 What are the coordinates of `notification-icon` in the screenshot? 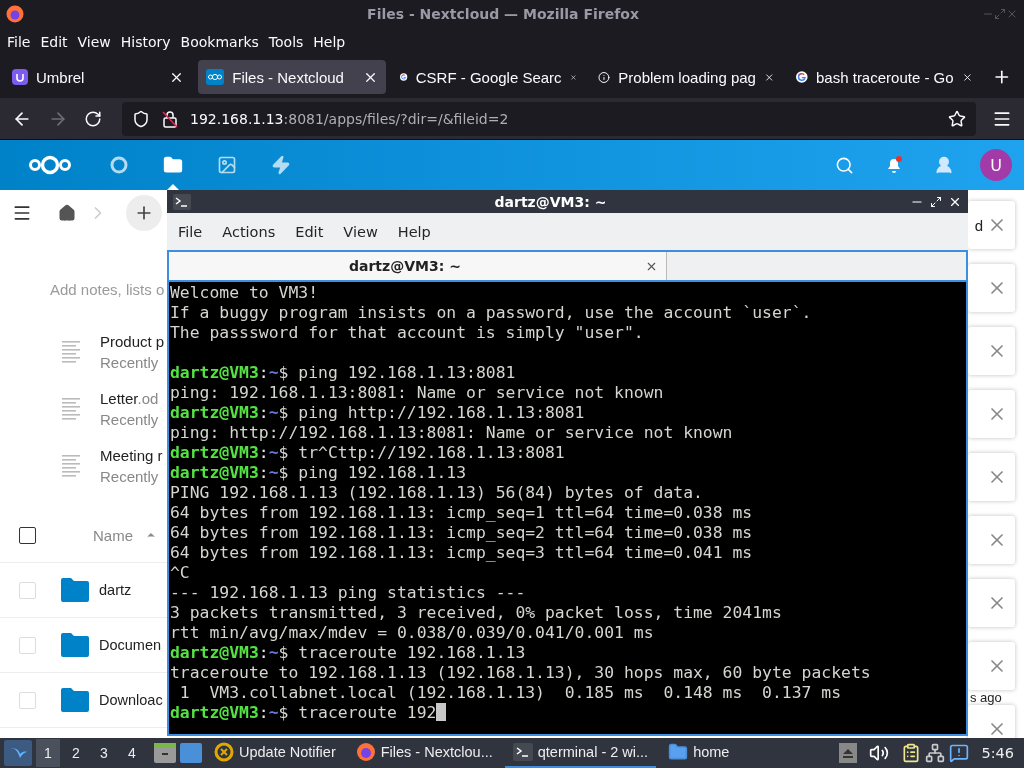 It's located at (959, 753).